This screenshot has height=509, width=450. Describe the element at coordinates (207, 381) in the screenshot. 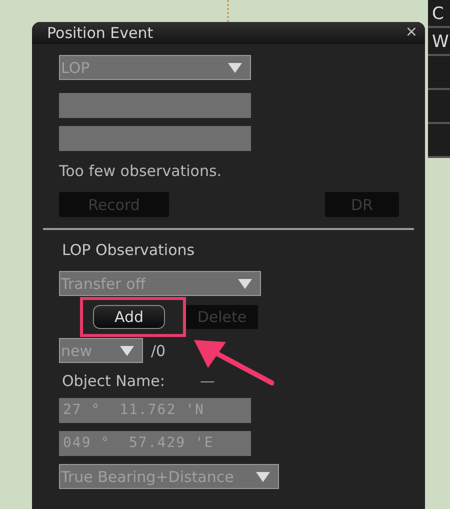

I see `object-name-value: —` at that location.